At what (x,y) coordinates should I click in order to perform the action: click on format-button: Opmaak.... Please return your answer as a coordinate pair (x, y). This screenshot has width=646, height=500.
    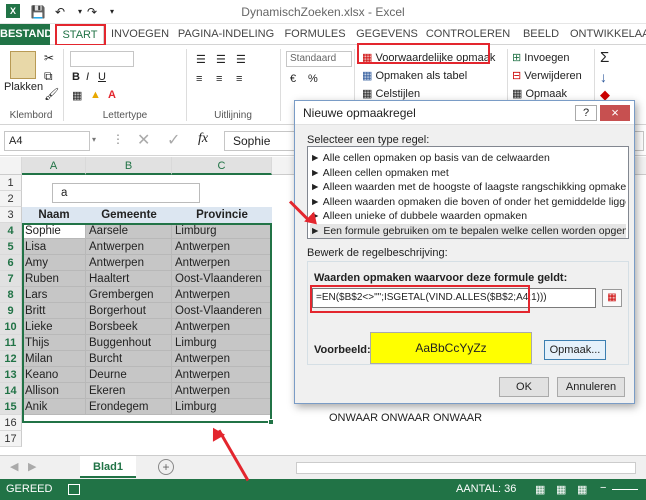
    Looking at the image, I should click on (575, 350).